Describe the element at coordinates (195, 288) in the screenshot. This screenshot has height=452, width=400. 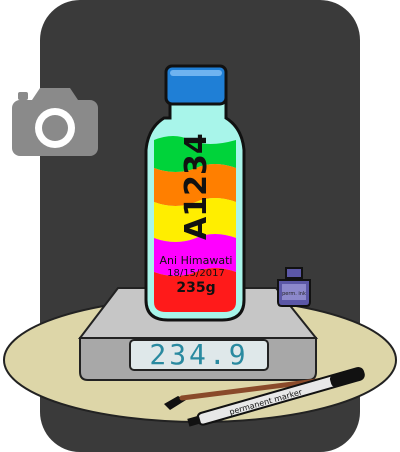
I see `bottle-weight: 235g` at that location.